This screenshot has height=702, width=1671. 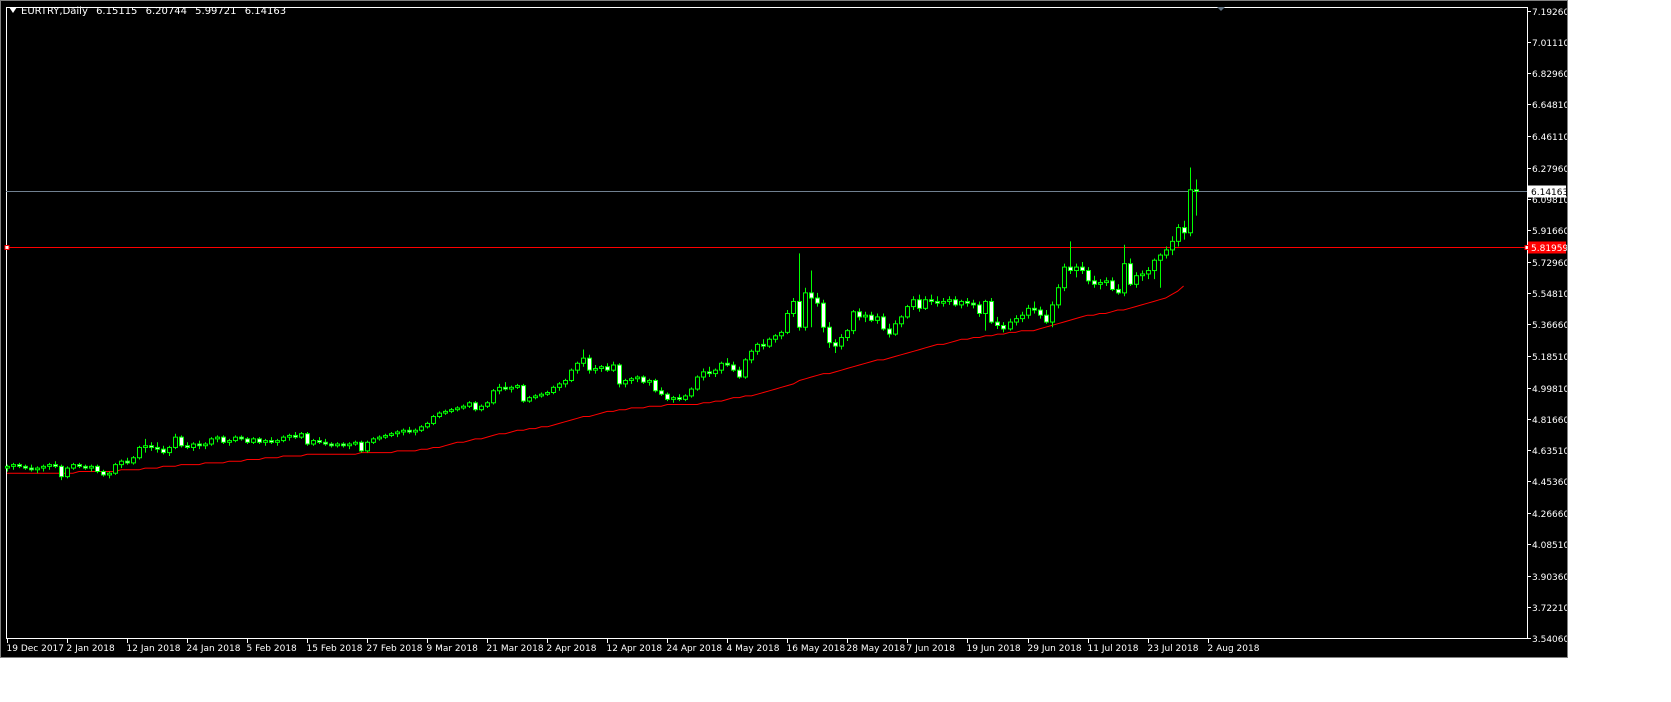 I want to click on time-tick-label: 21 Mar 2018, so click(x=515, y=649).